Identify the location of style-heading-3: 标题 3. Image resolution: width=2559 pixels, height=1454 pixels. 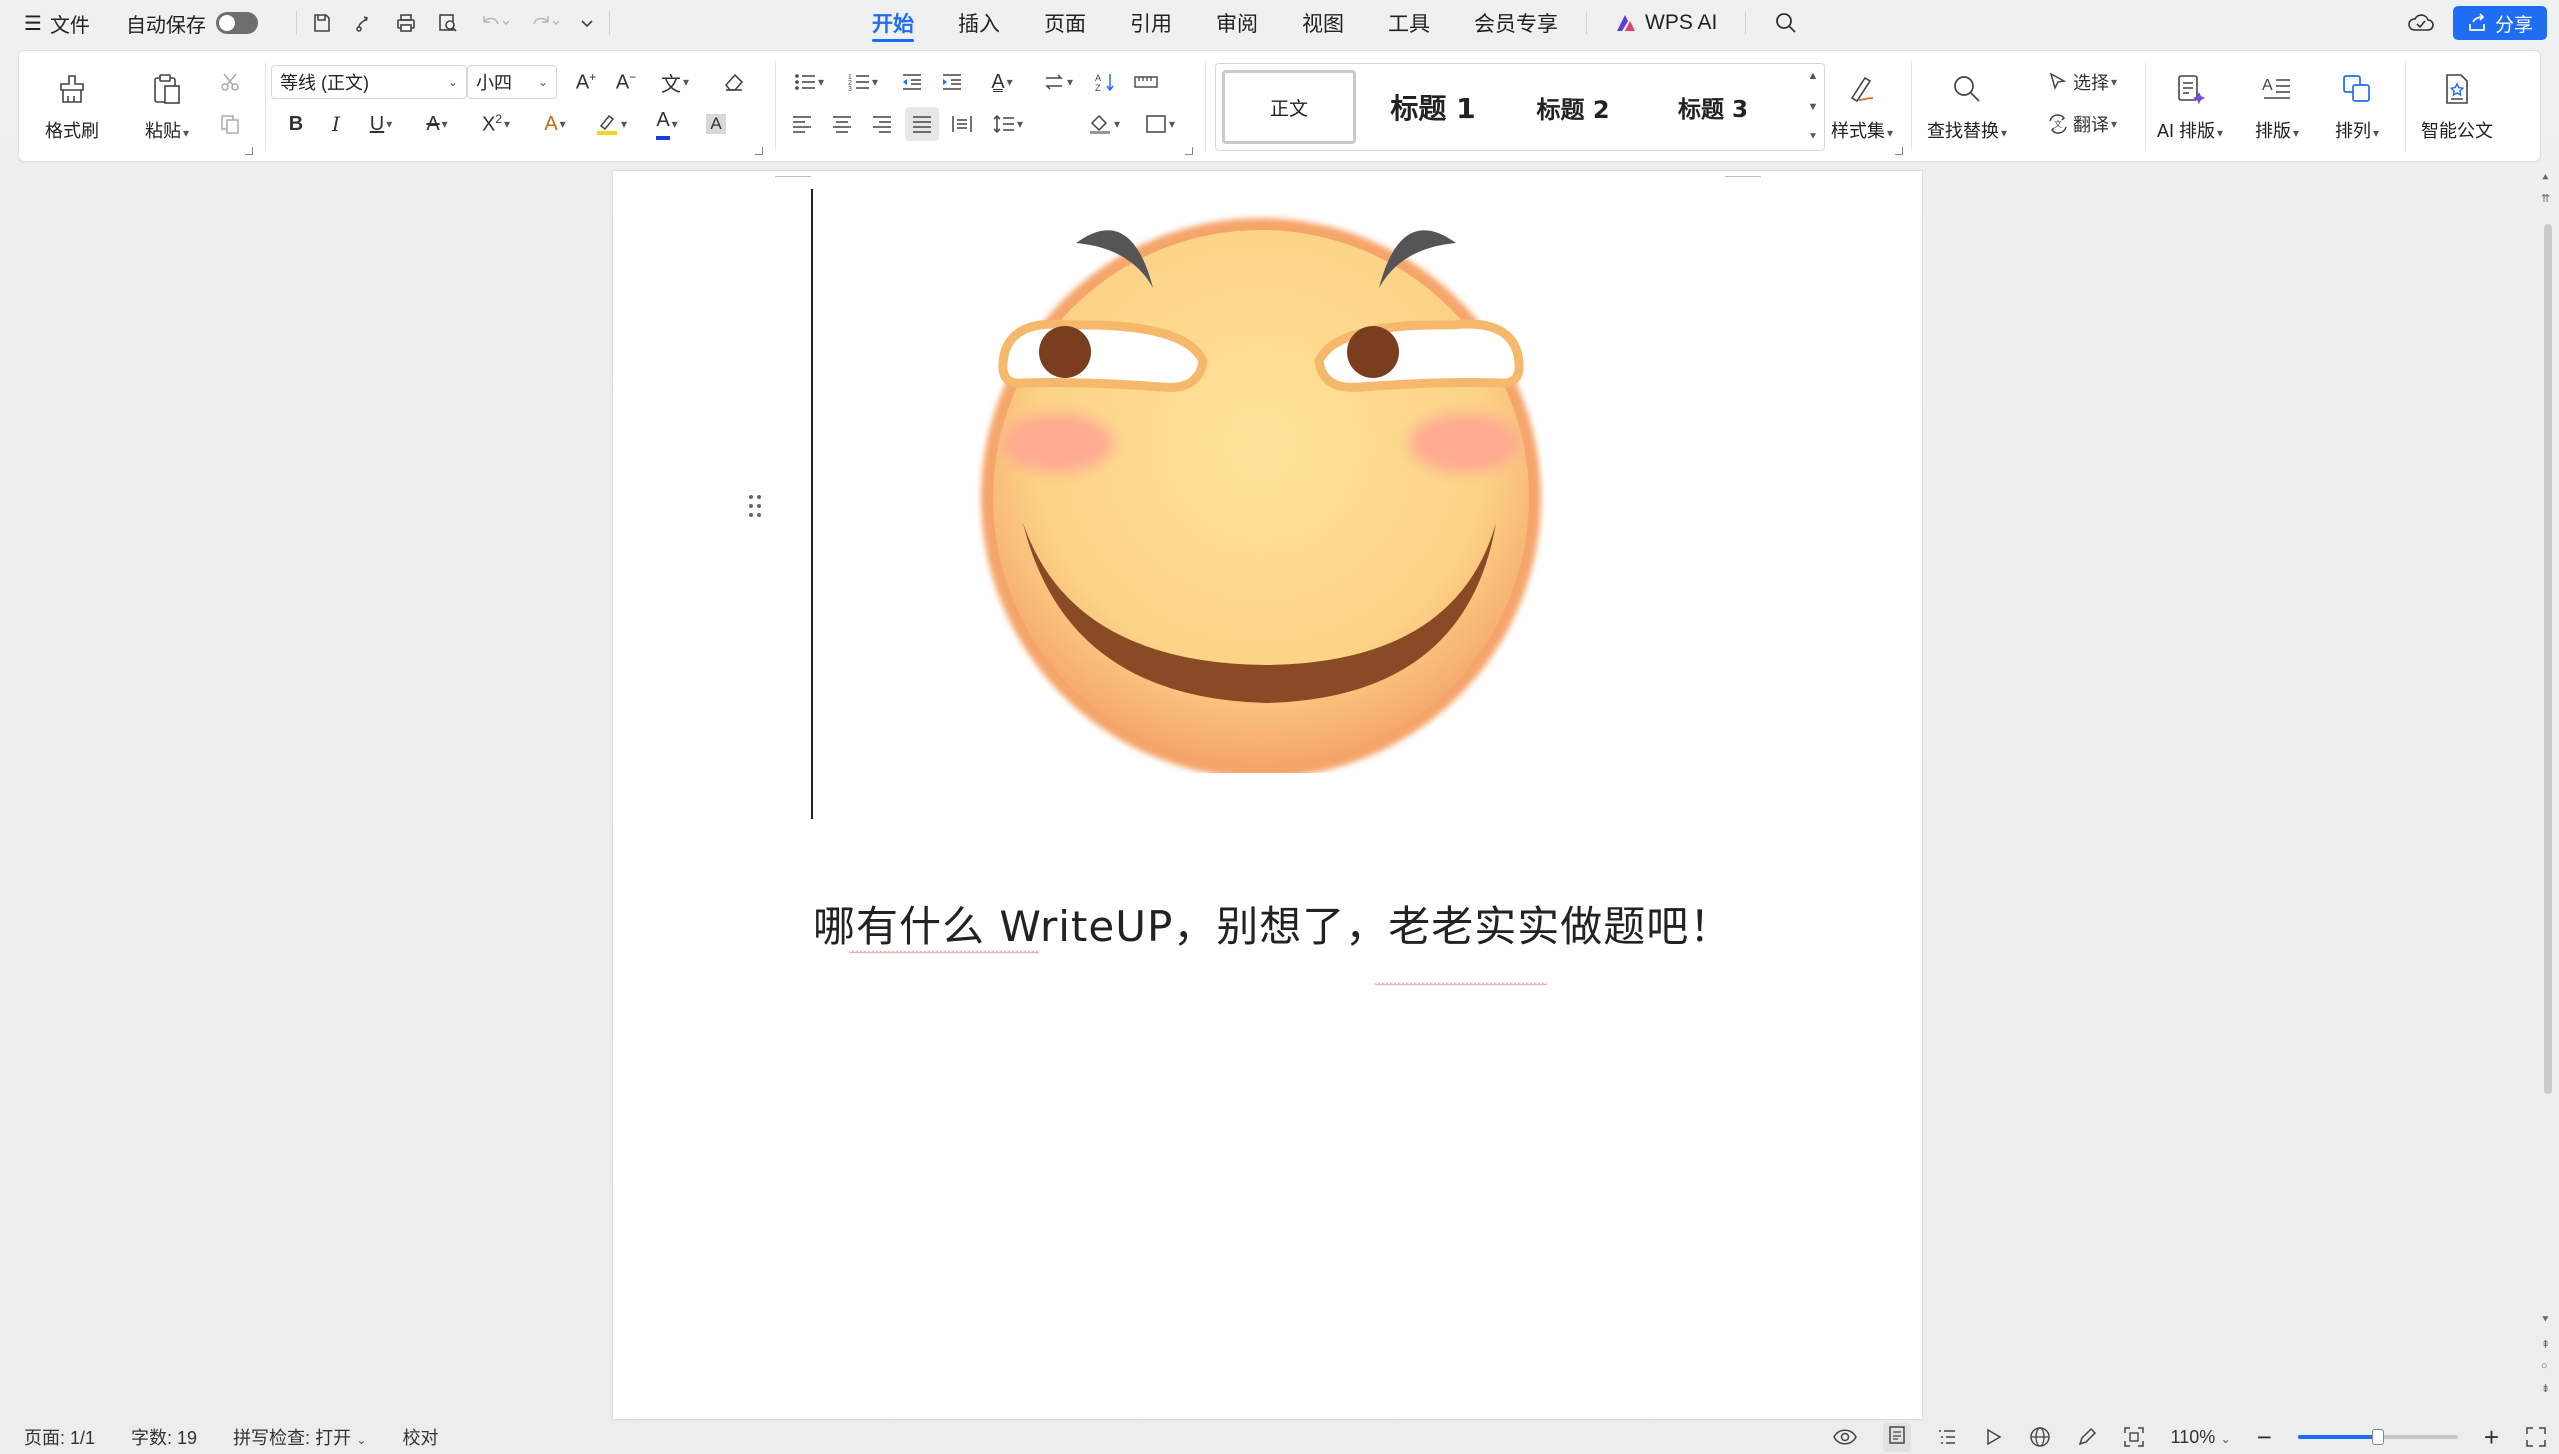
(1713, 107).